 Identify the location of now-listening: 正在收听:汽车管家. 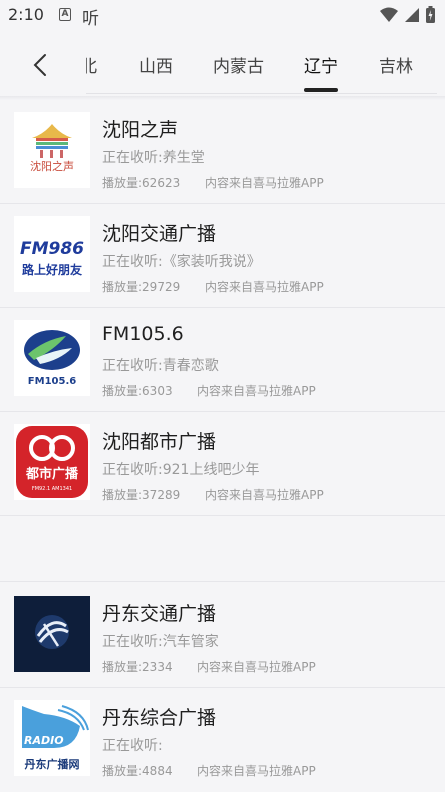
(160, 642).